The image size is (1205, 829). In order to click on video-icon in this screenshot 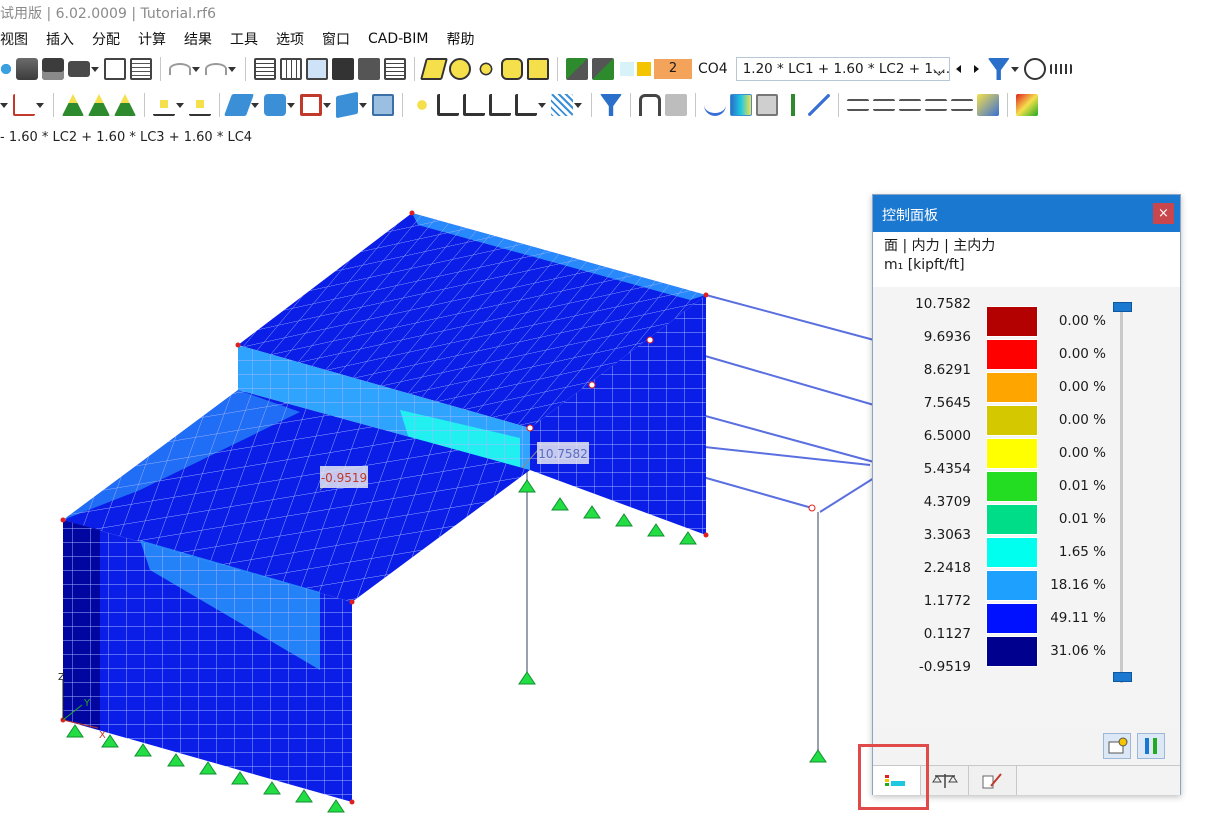, I will do `click(676, 105)`.